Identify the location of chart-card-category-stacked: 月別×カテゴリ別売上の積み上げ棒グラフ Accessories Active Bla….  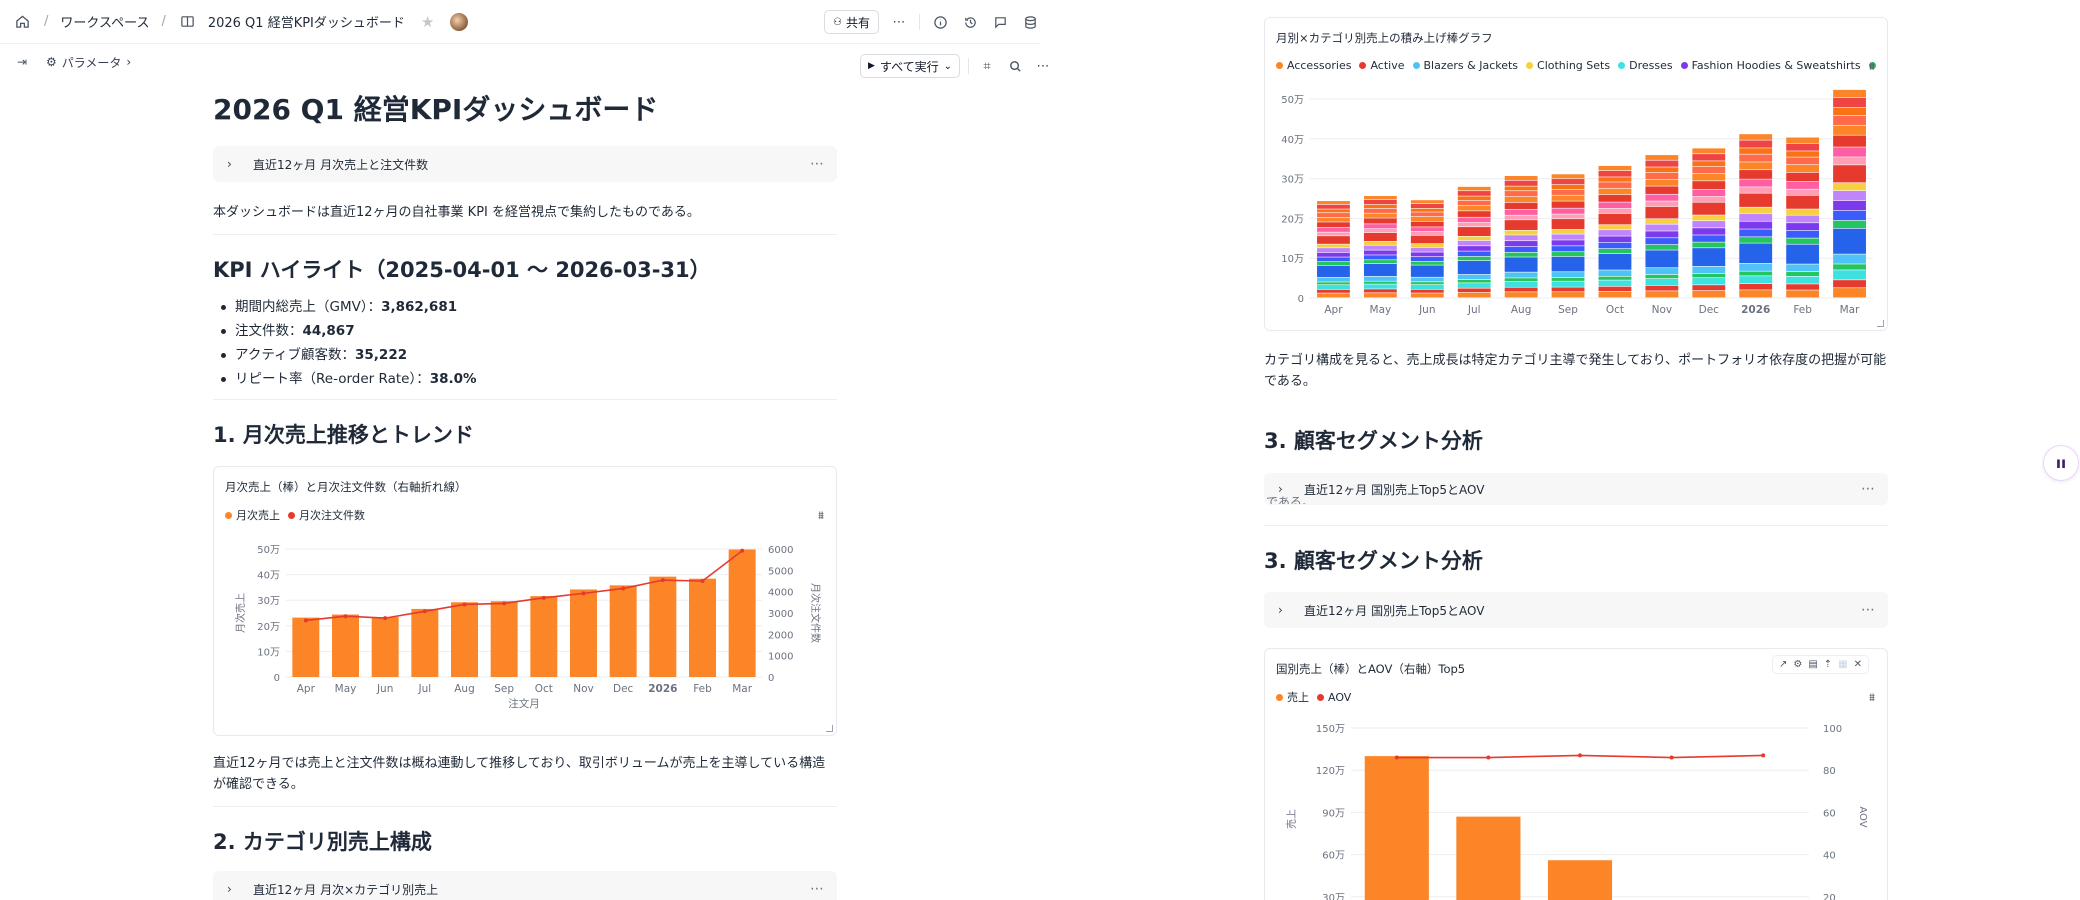
(1576, 174).